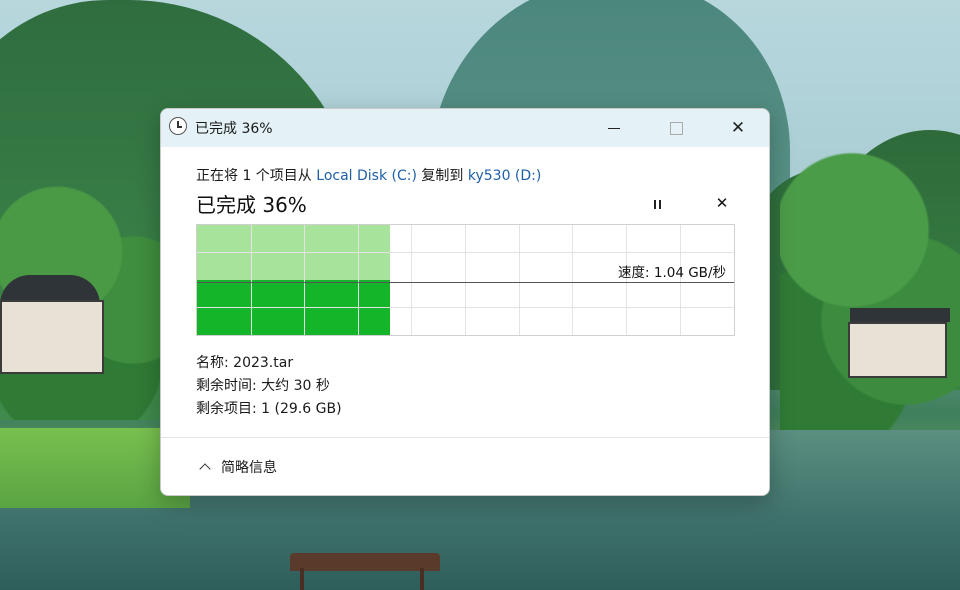  I want to click on title-bar: 已完成 36% ✕, so click(465, 128).